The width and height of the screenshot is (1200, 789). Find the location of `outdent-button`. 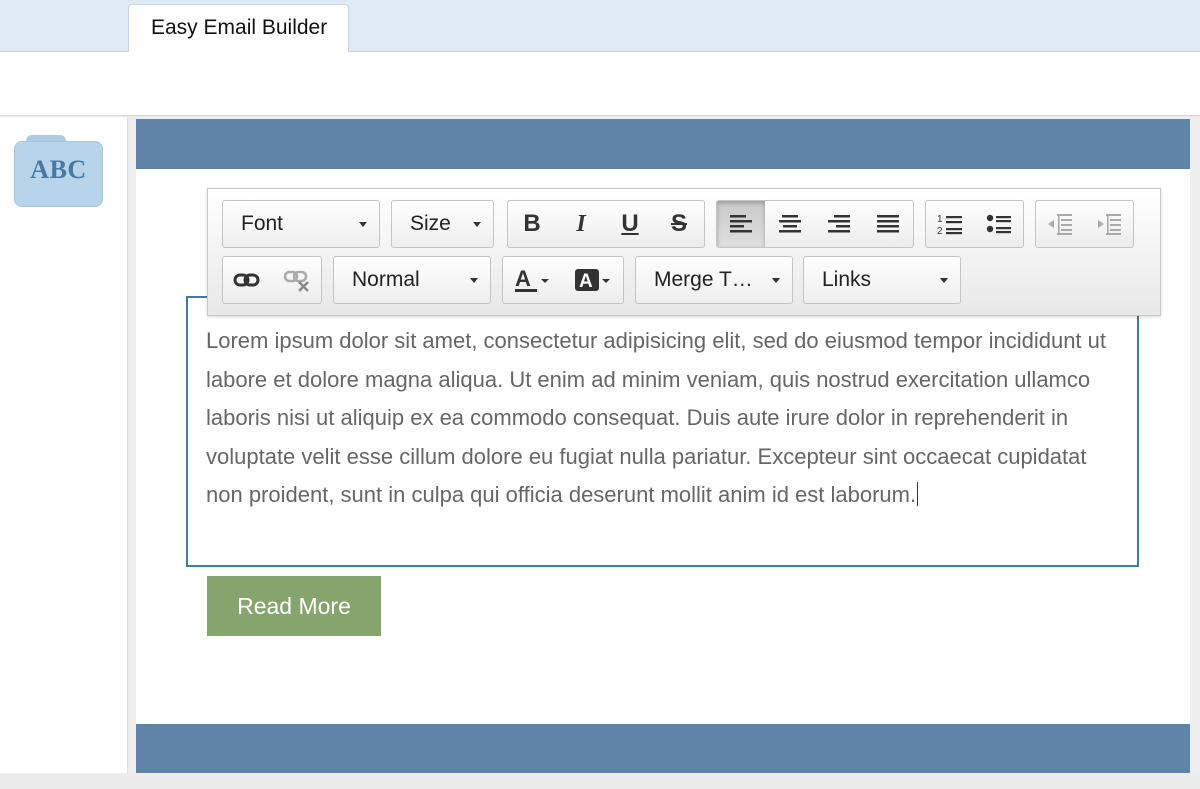

outdent-button is located at coordinates (1060, 224).